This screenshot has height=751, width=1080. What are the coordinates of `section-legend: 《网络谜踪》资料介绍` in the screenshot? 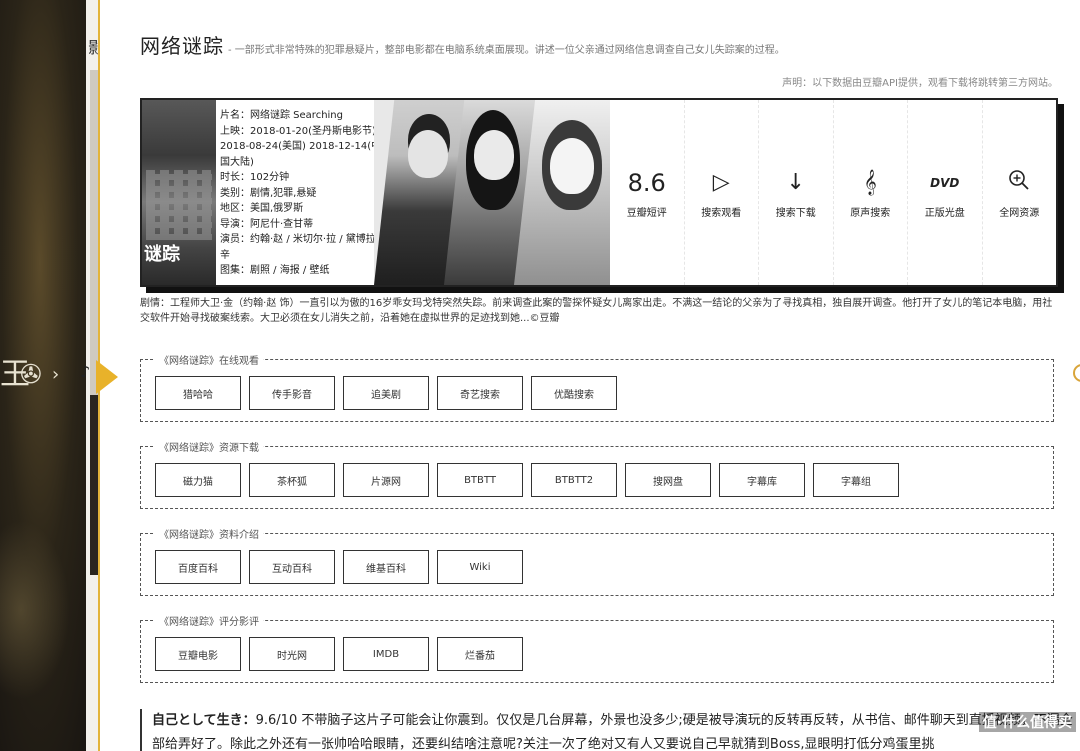 It's located at (209, 533).